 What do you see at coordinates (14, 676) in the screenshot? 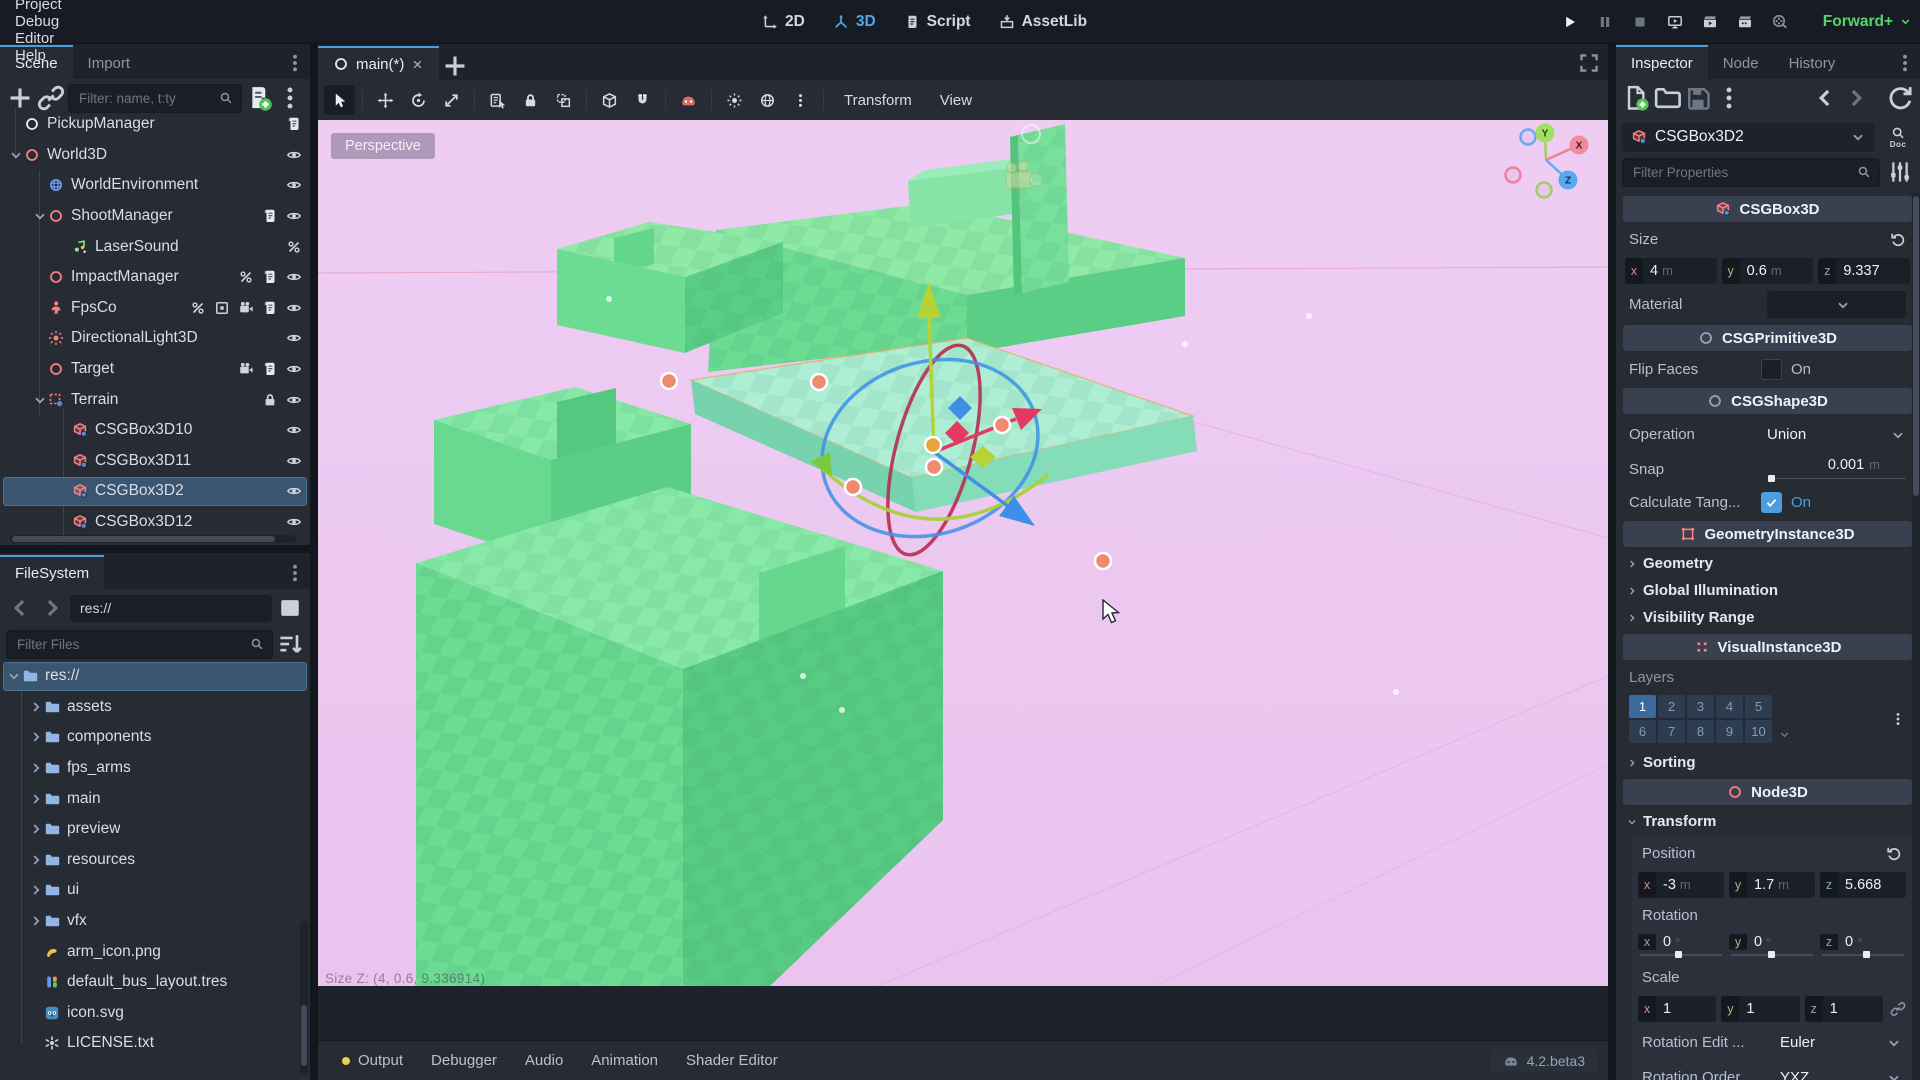
I see `collapse-icon` at bounding box center [14, 676].